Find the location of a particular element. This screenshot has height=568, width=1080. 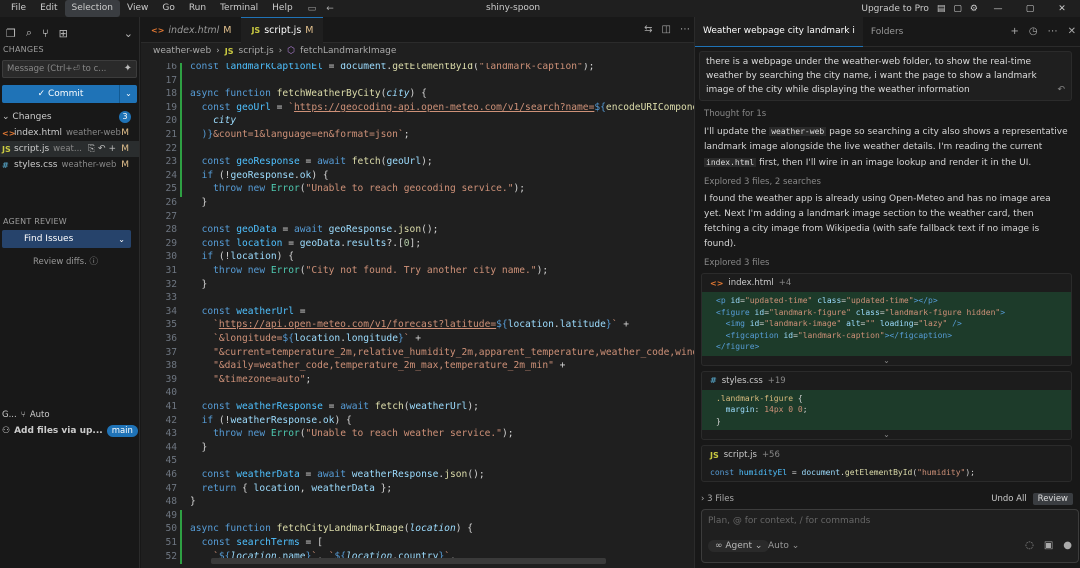

line-number: 32 is located at coordinates (171, 284).